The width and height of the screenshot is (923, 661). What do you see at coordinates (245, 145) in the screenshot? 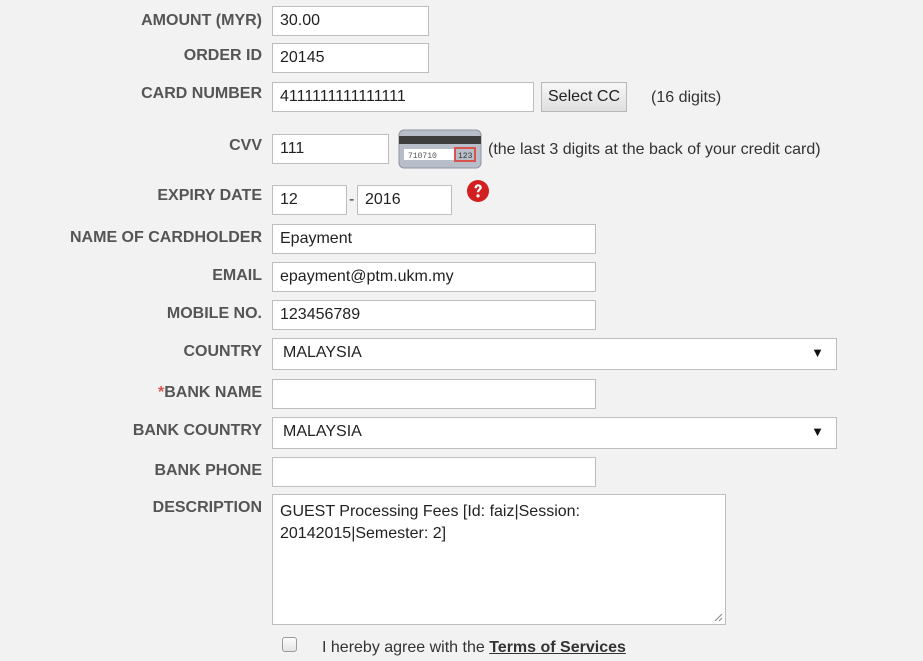
I see `cvv-label: CVV` at bounding box center [245, 145].